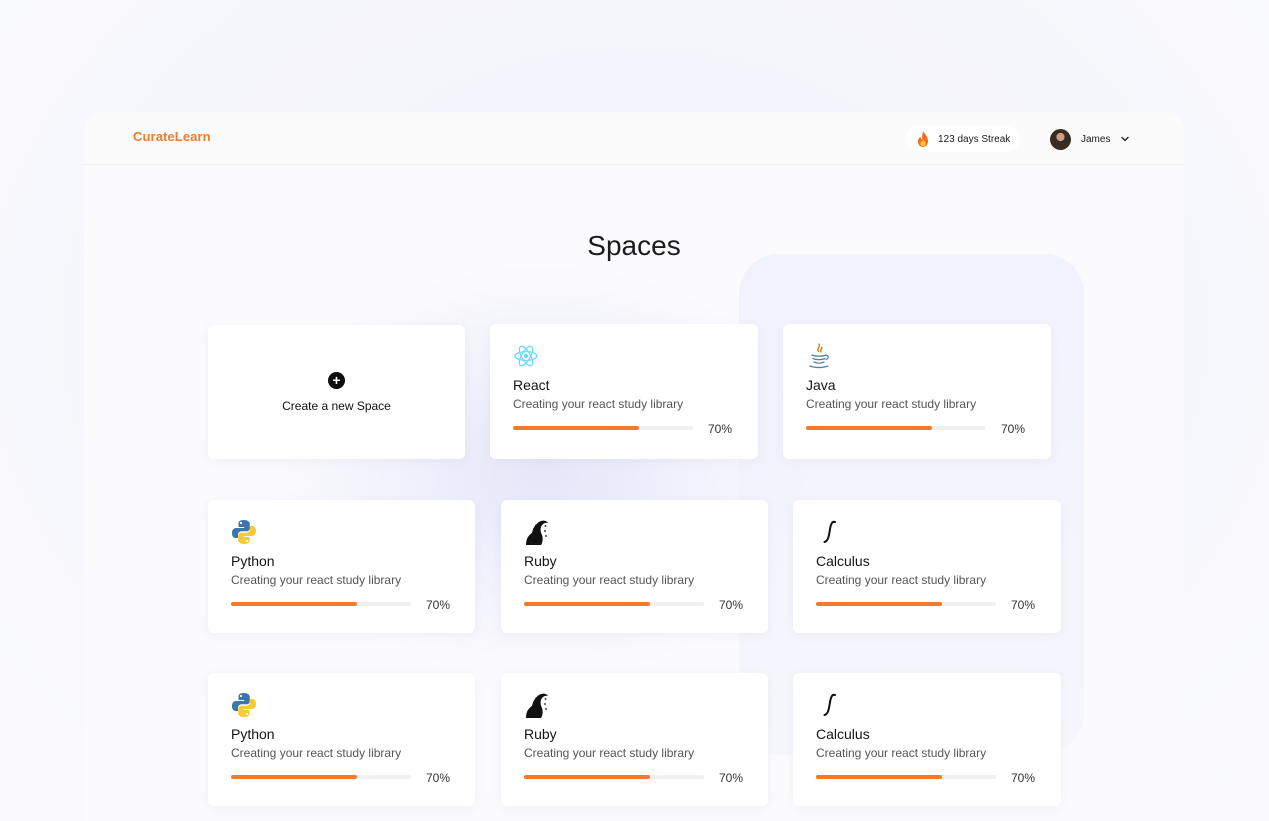  I want to click on flame-icon, so click(923, 139).